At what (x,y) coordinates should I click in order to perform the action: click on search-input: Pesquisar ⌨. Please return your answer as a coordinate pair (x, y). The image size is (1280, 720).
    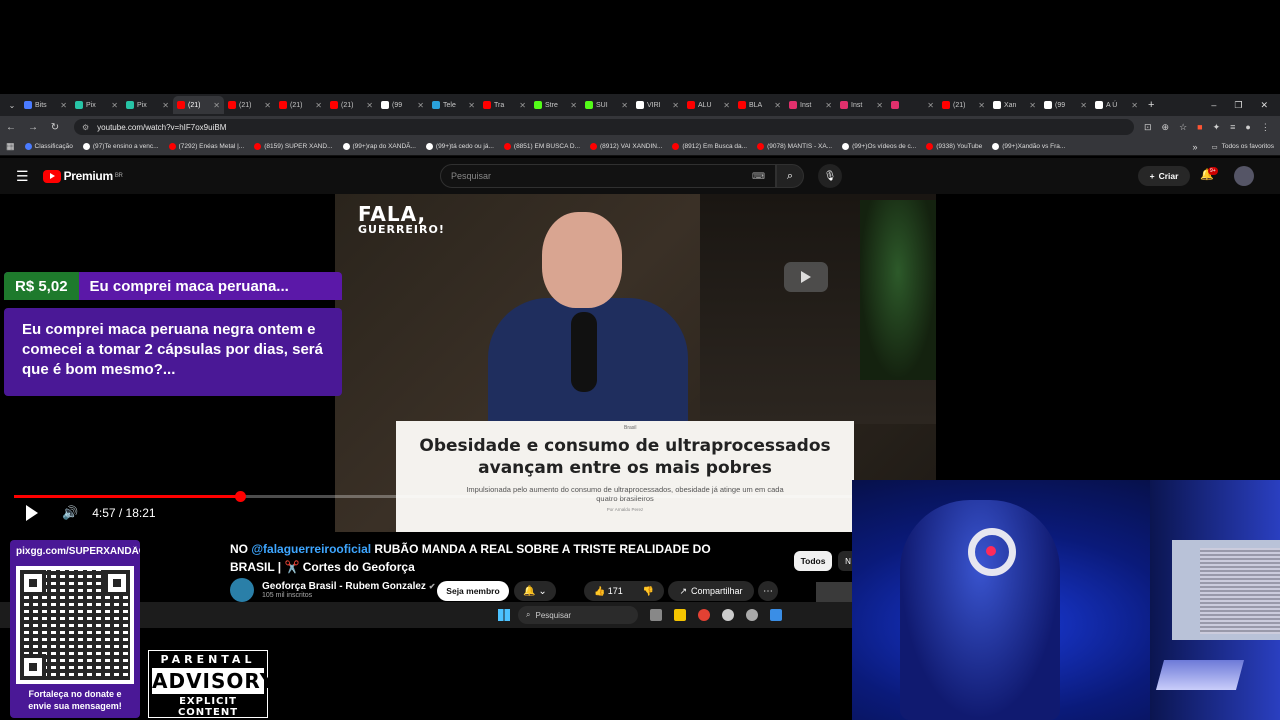
    Looking at the image, I should click on (608, 176).